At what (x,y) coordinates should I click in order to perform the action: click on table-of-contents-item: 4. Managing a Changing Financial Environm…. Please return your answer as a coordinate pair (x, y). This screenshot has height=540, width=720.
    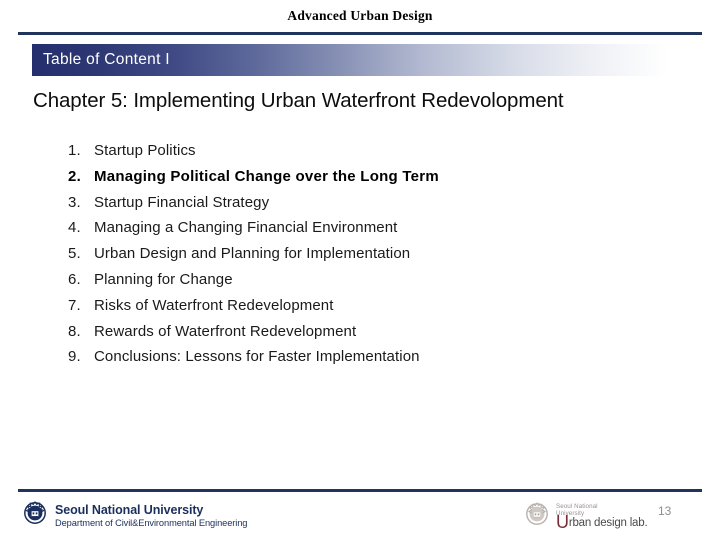
    Looking at the image, I should click on (348, 232).